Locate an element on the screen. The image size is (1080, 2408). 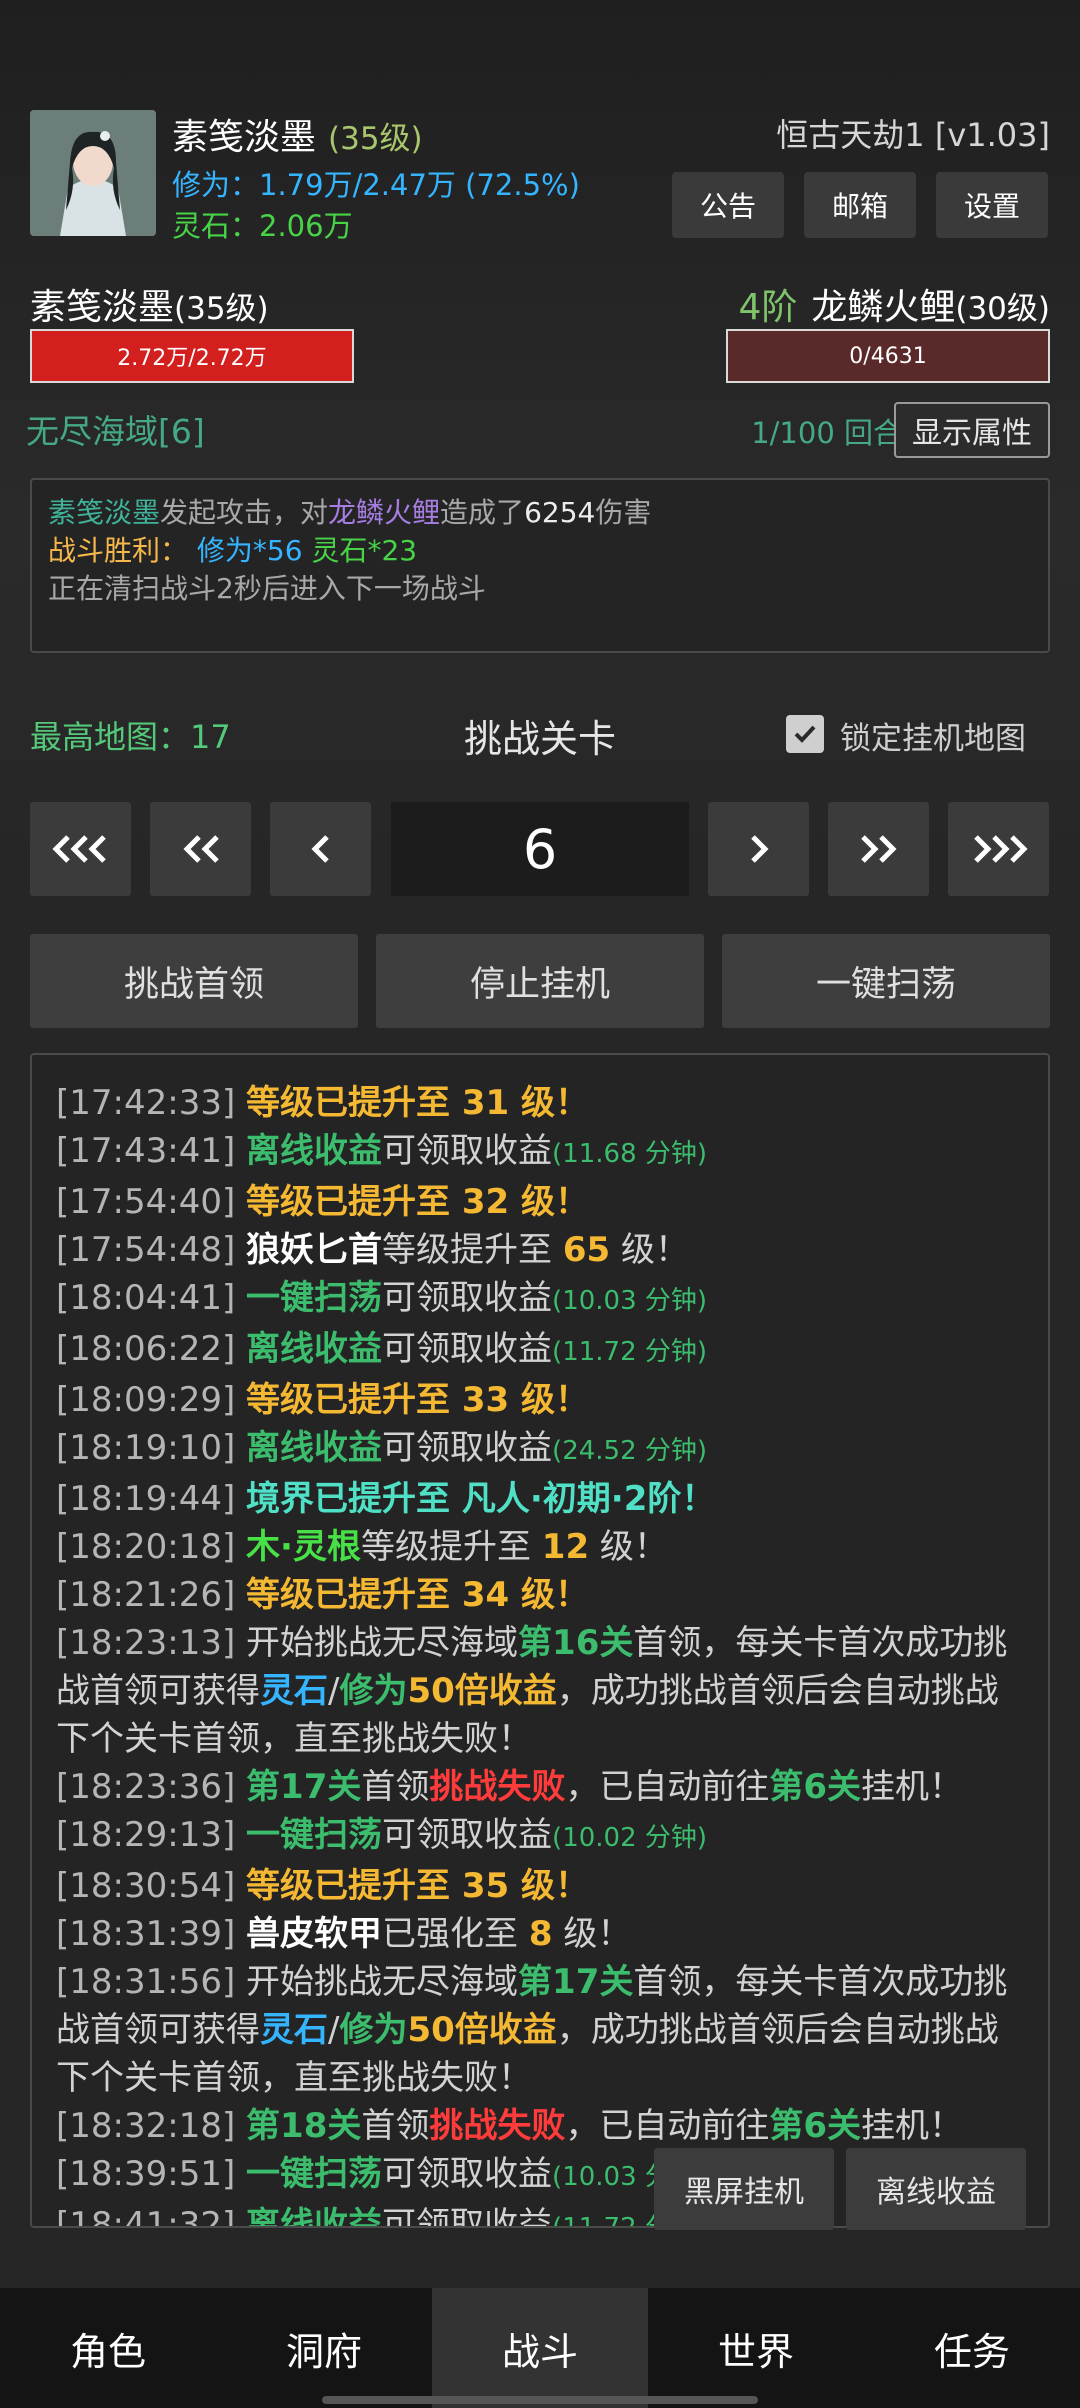
log-timestamp: [18:23:13] is located at coordinates (151, 1643).